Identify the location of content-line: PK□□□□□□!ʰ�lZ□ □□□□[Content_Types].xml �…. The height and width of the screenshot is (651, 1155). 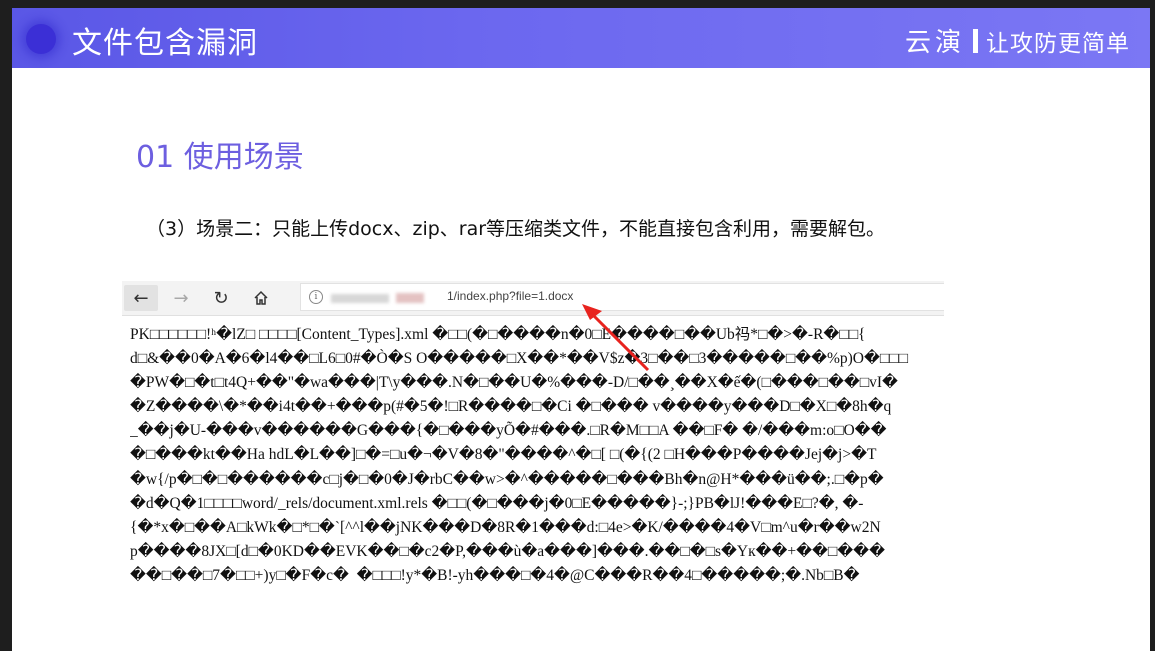
(498, 334).